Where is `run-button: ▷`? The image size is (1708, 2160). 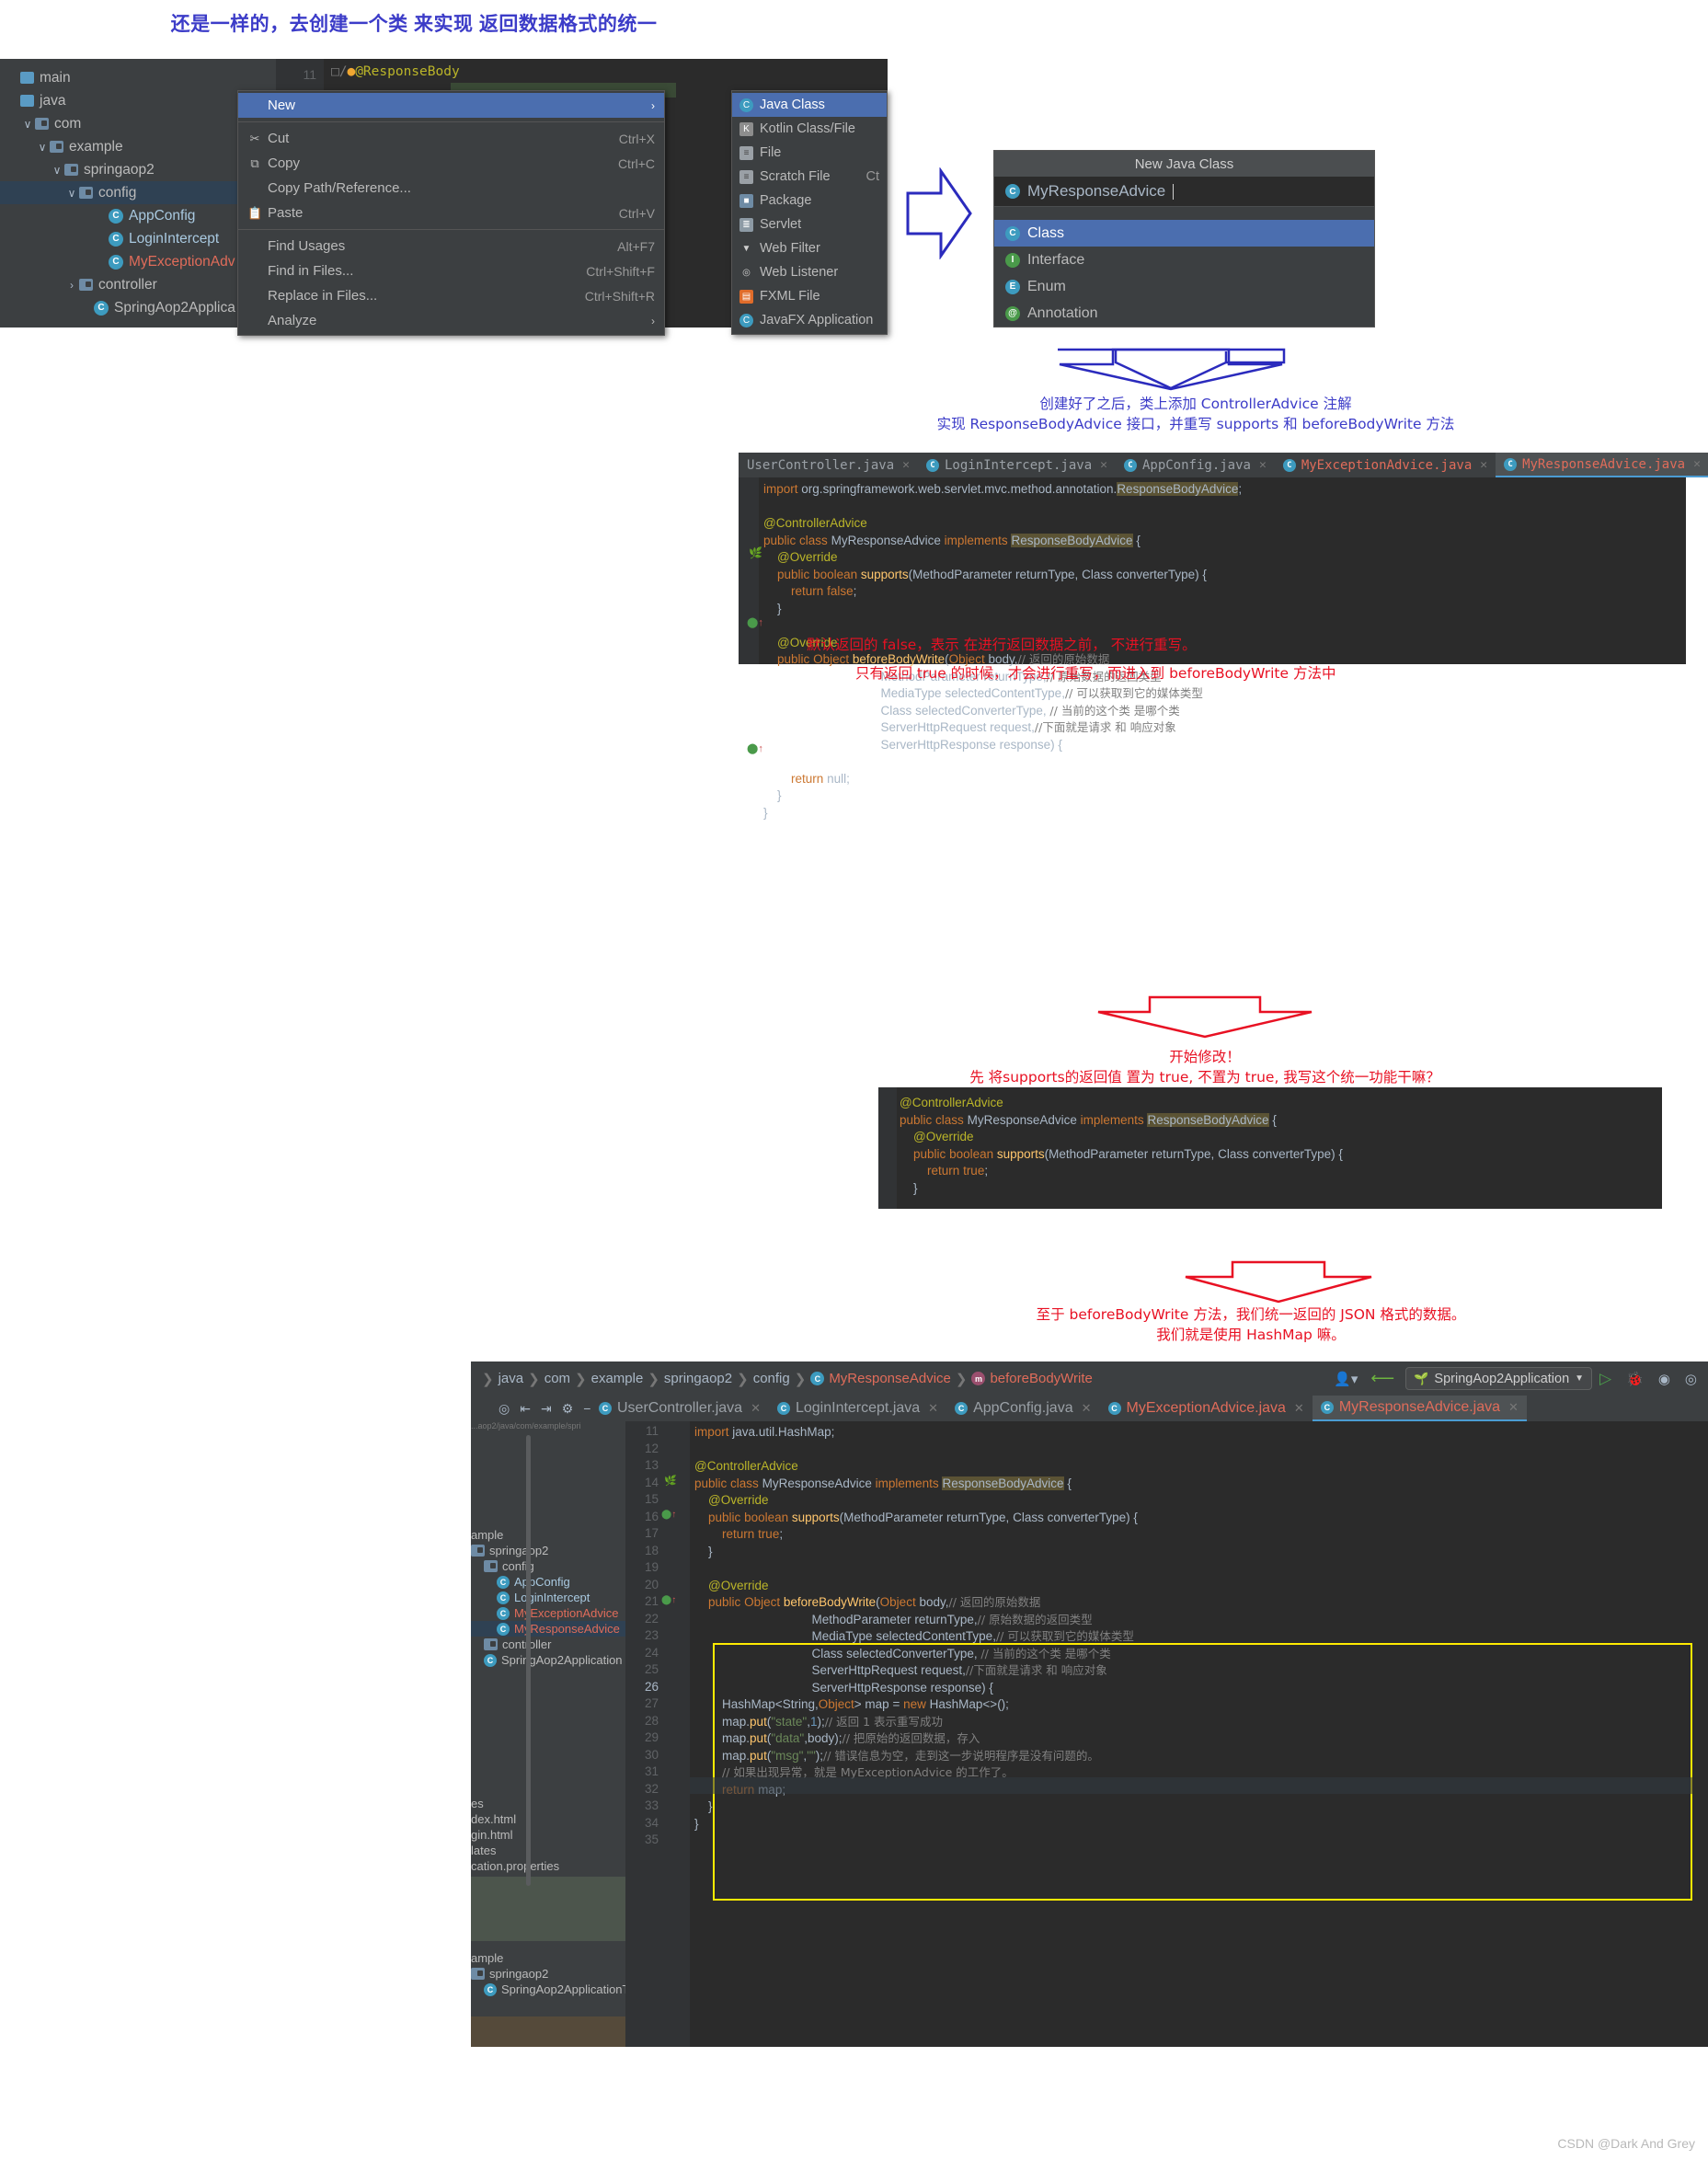
run-button: ▷ is located at coordinates (1605, 1379).